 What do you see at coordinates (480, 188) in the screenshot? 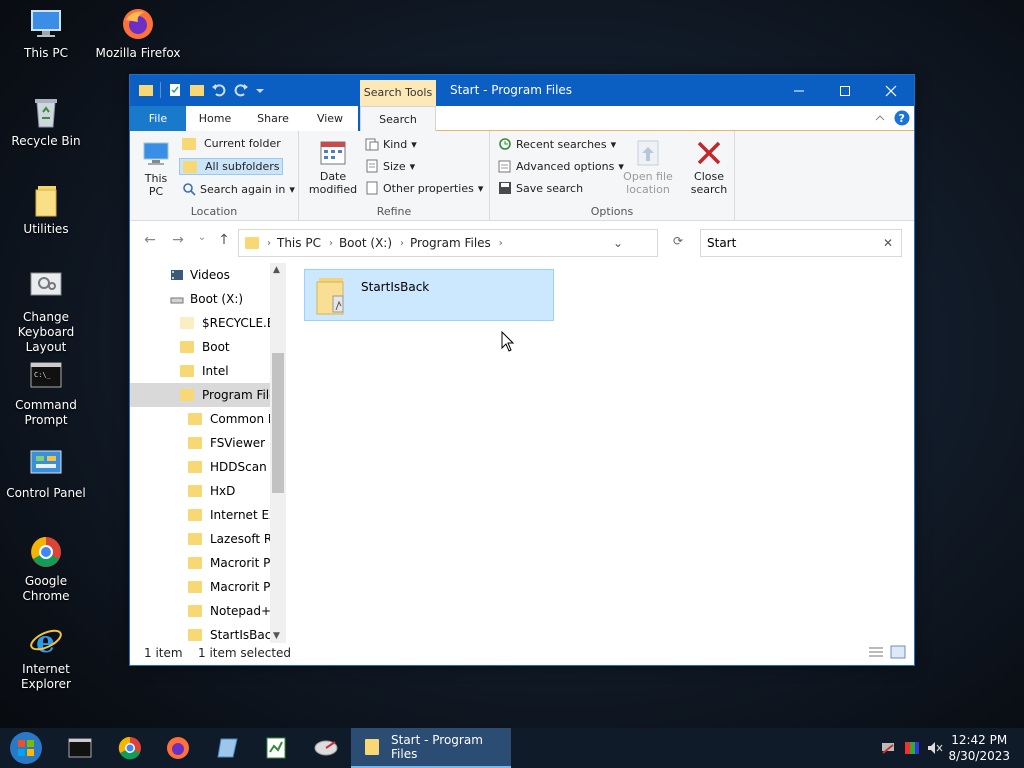
I see `chevron-down-icon: ▾` at bounding box center [480, 188].